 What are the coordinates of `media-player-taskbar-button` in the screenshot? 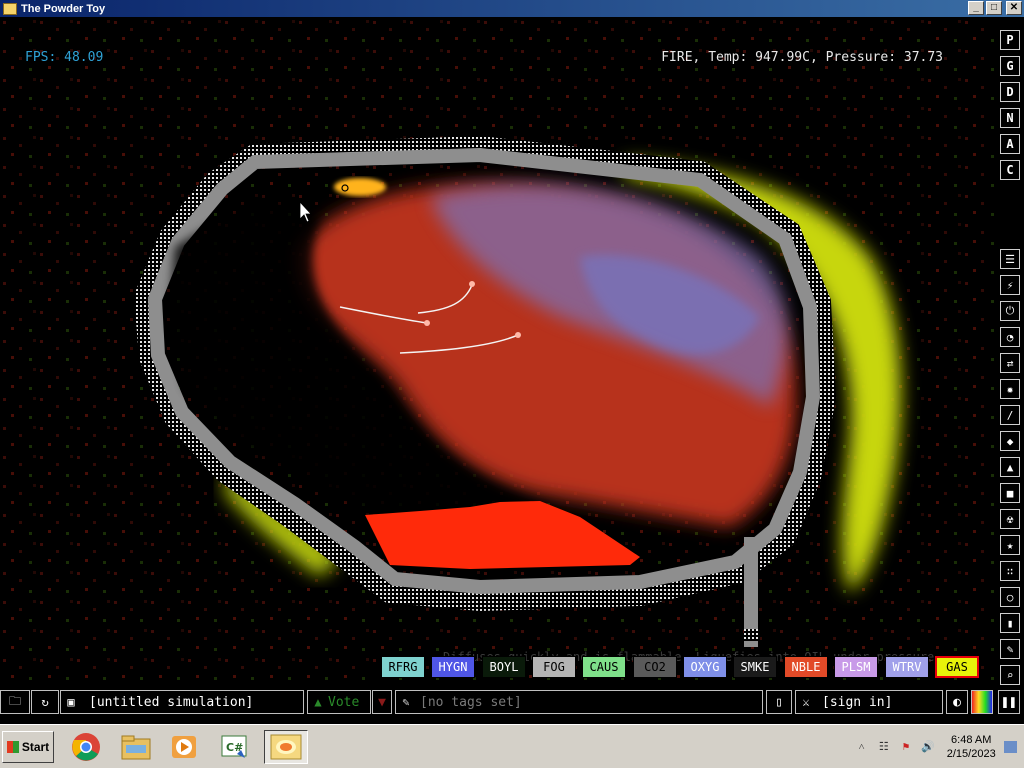 It's located at (184, 747).